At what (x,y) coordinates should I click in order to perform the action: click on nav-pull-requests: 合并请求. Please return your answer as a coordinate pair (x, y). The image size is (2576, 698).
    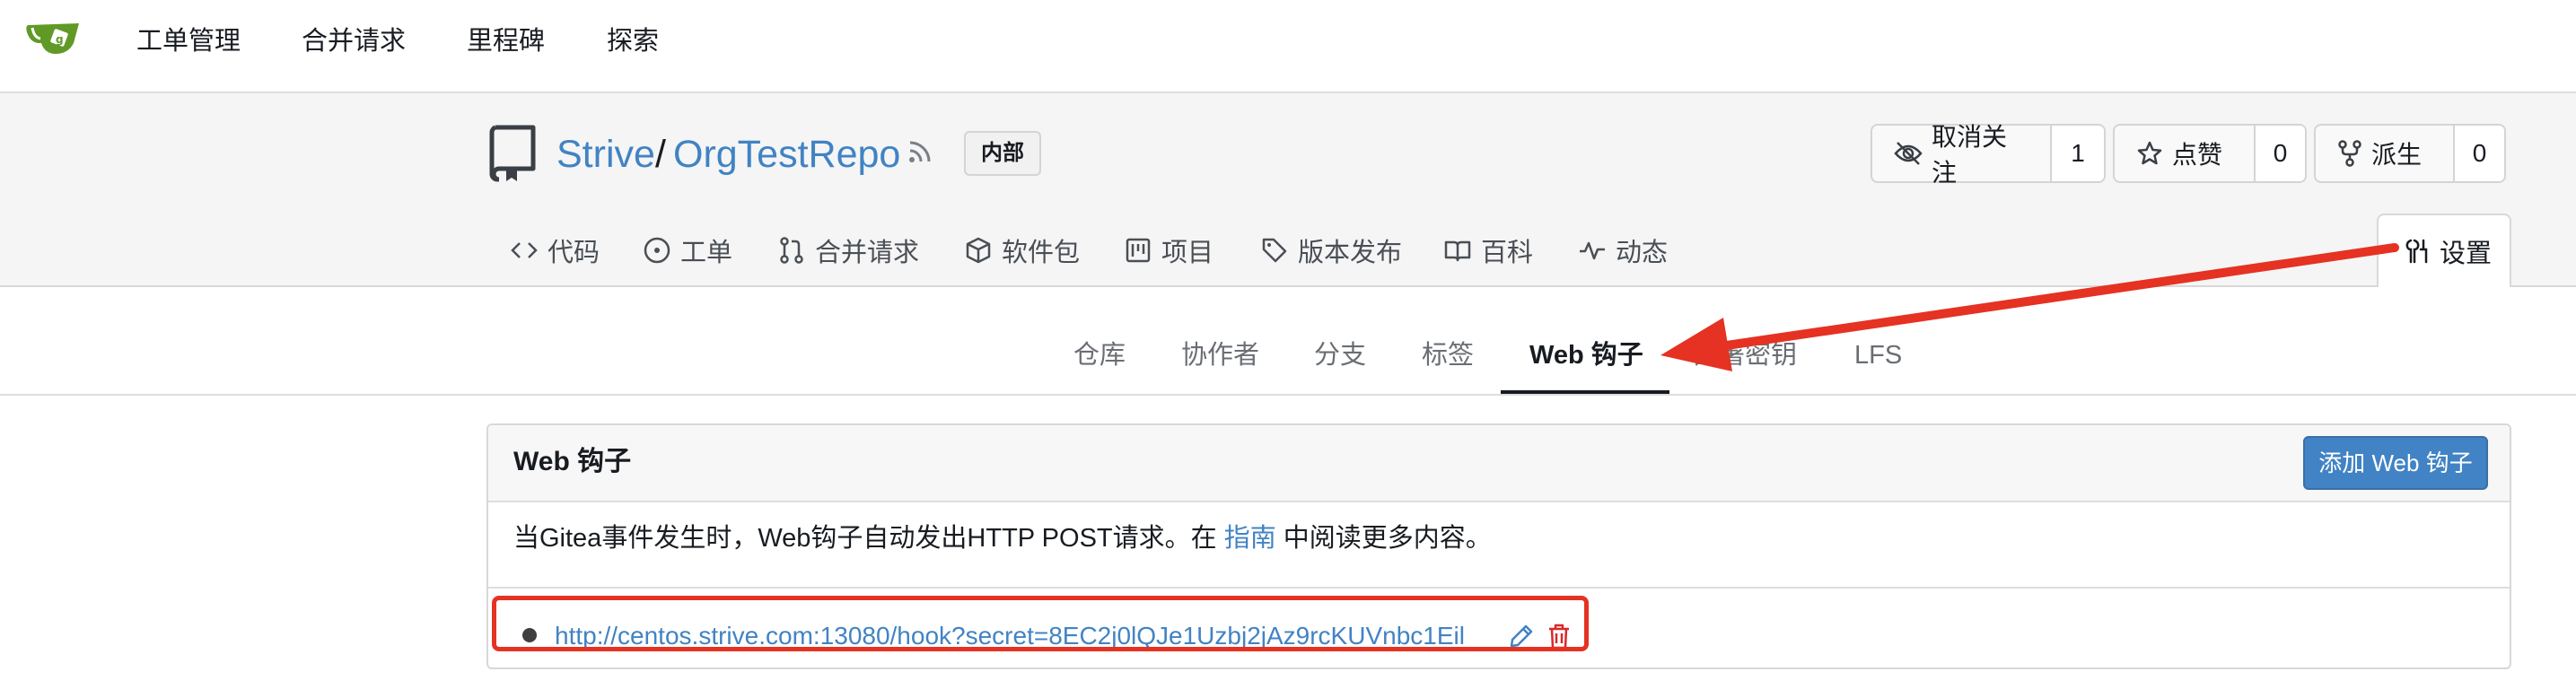
    Looking at the image, I should click on (354, 41).